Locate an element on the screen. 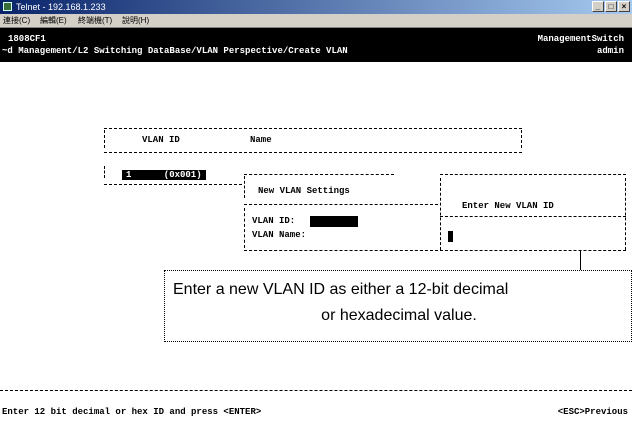 Image resolution: width=632 pixels, height=432 pixels. table-row-vlan-1: 1 (0x001) is located at coordinates (164, 175).